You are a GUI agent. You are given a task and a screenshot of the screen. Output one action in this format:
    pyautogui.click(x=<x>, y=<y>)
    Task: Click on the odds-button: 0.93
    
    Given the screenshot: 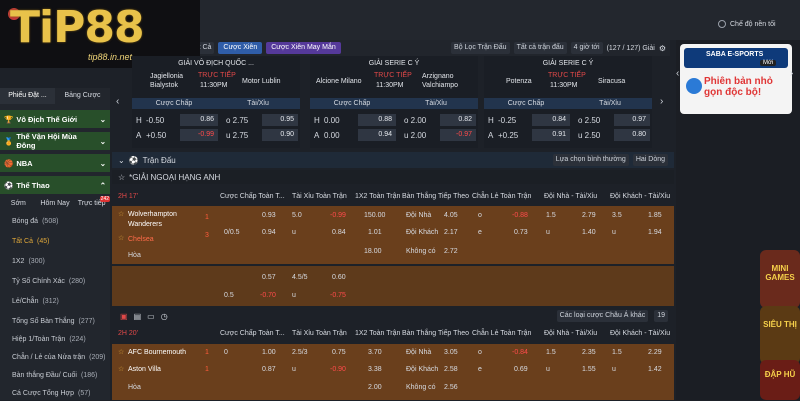 What is the action you would take?
    pyautogui.click(x=269, y=215)
    